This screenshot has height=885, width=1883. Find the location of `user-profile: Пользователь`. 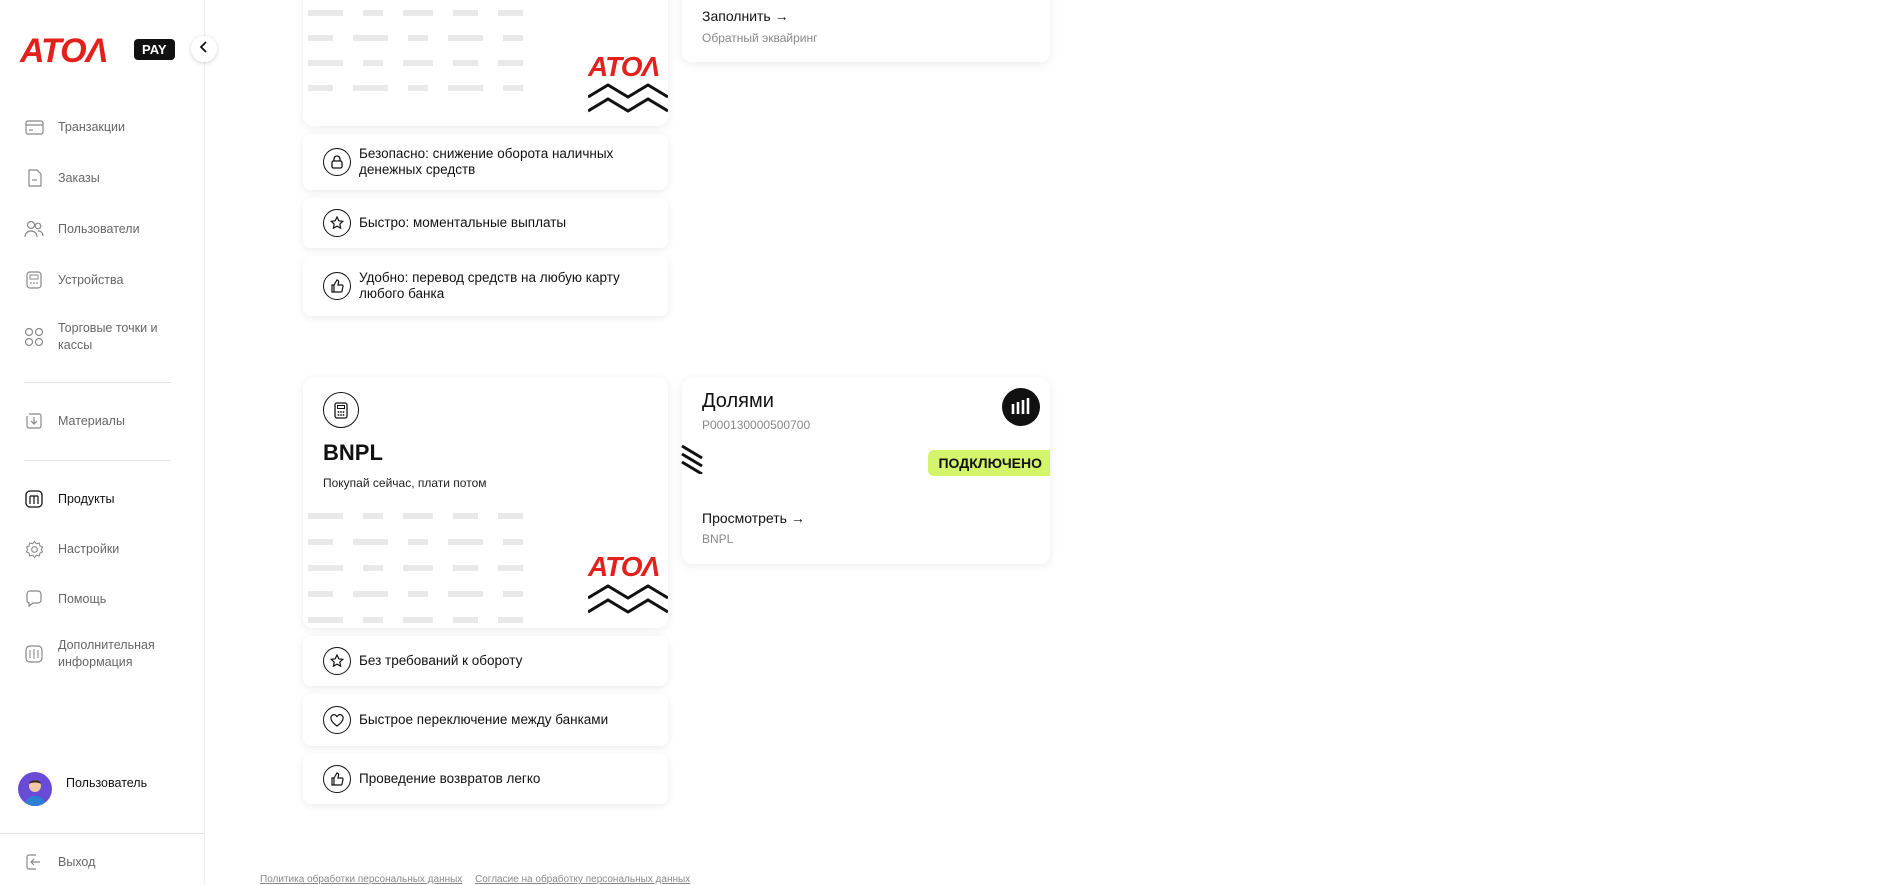

user-profile: Пользователь is located at coordinates (82, 789).